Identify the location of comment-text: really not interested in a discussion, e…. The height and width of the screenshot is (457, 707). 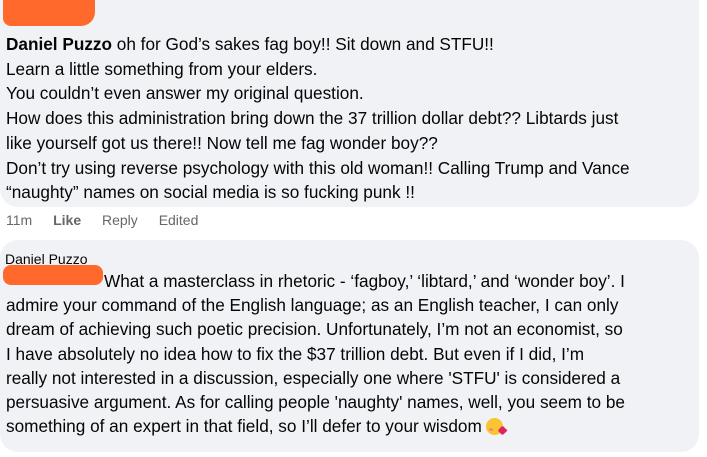
(313, 377).